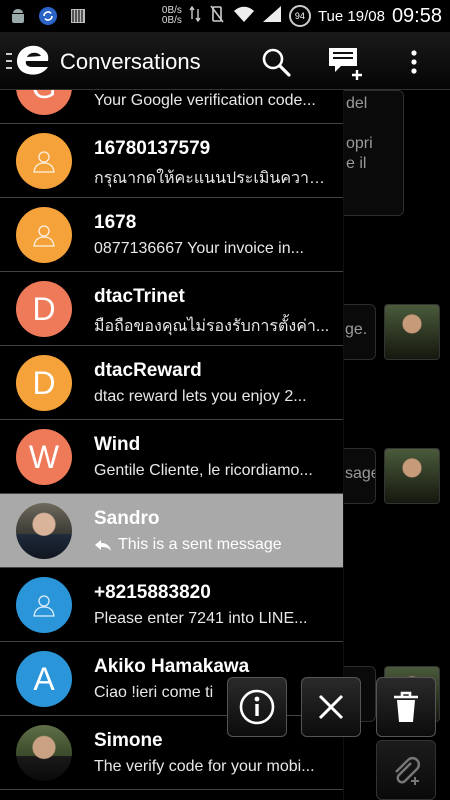 This screenshot has height=800, width=450. I want to click on conversation-name: 16780137579, so click(152, 148).